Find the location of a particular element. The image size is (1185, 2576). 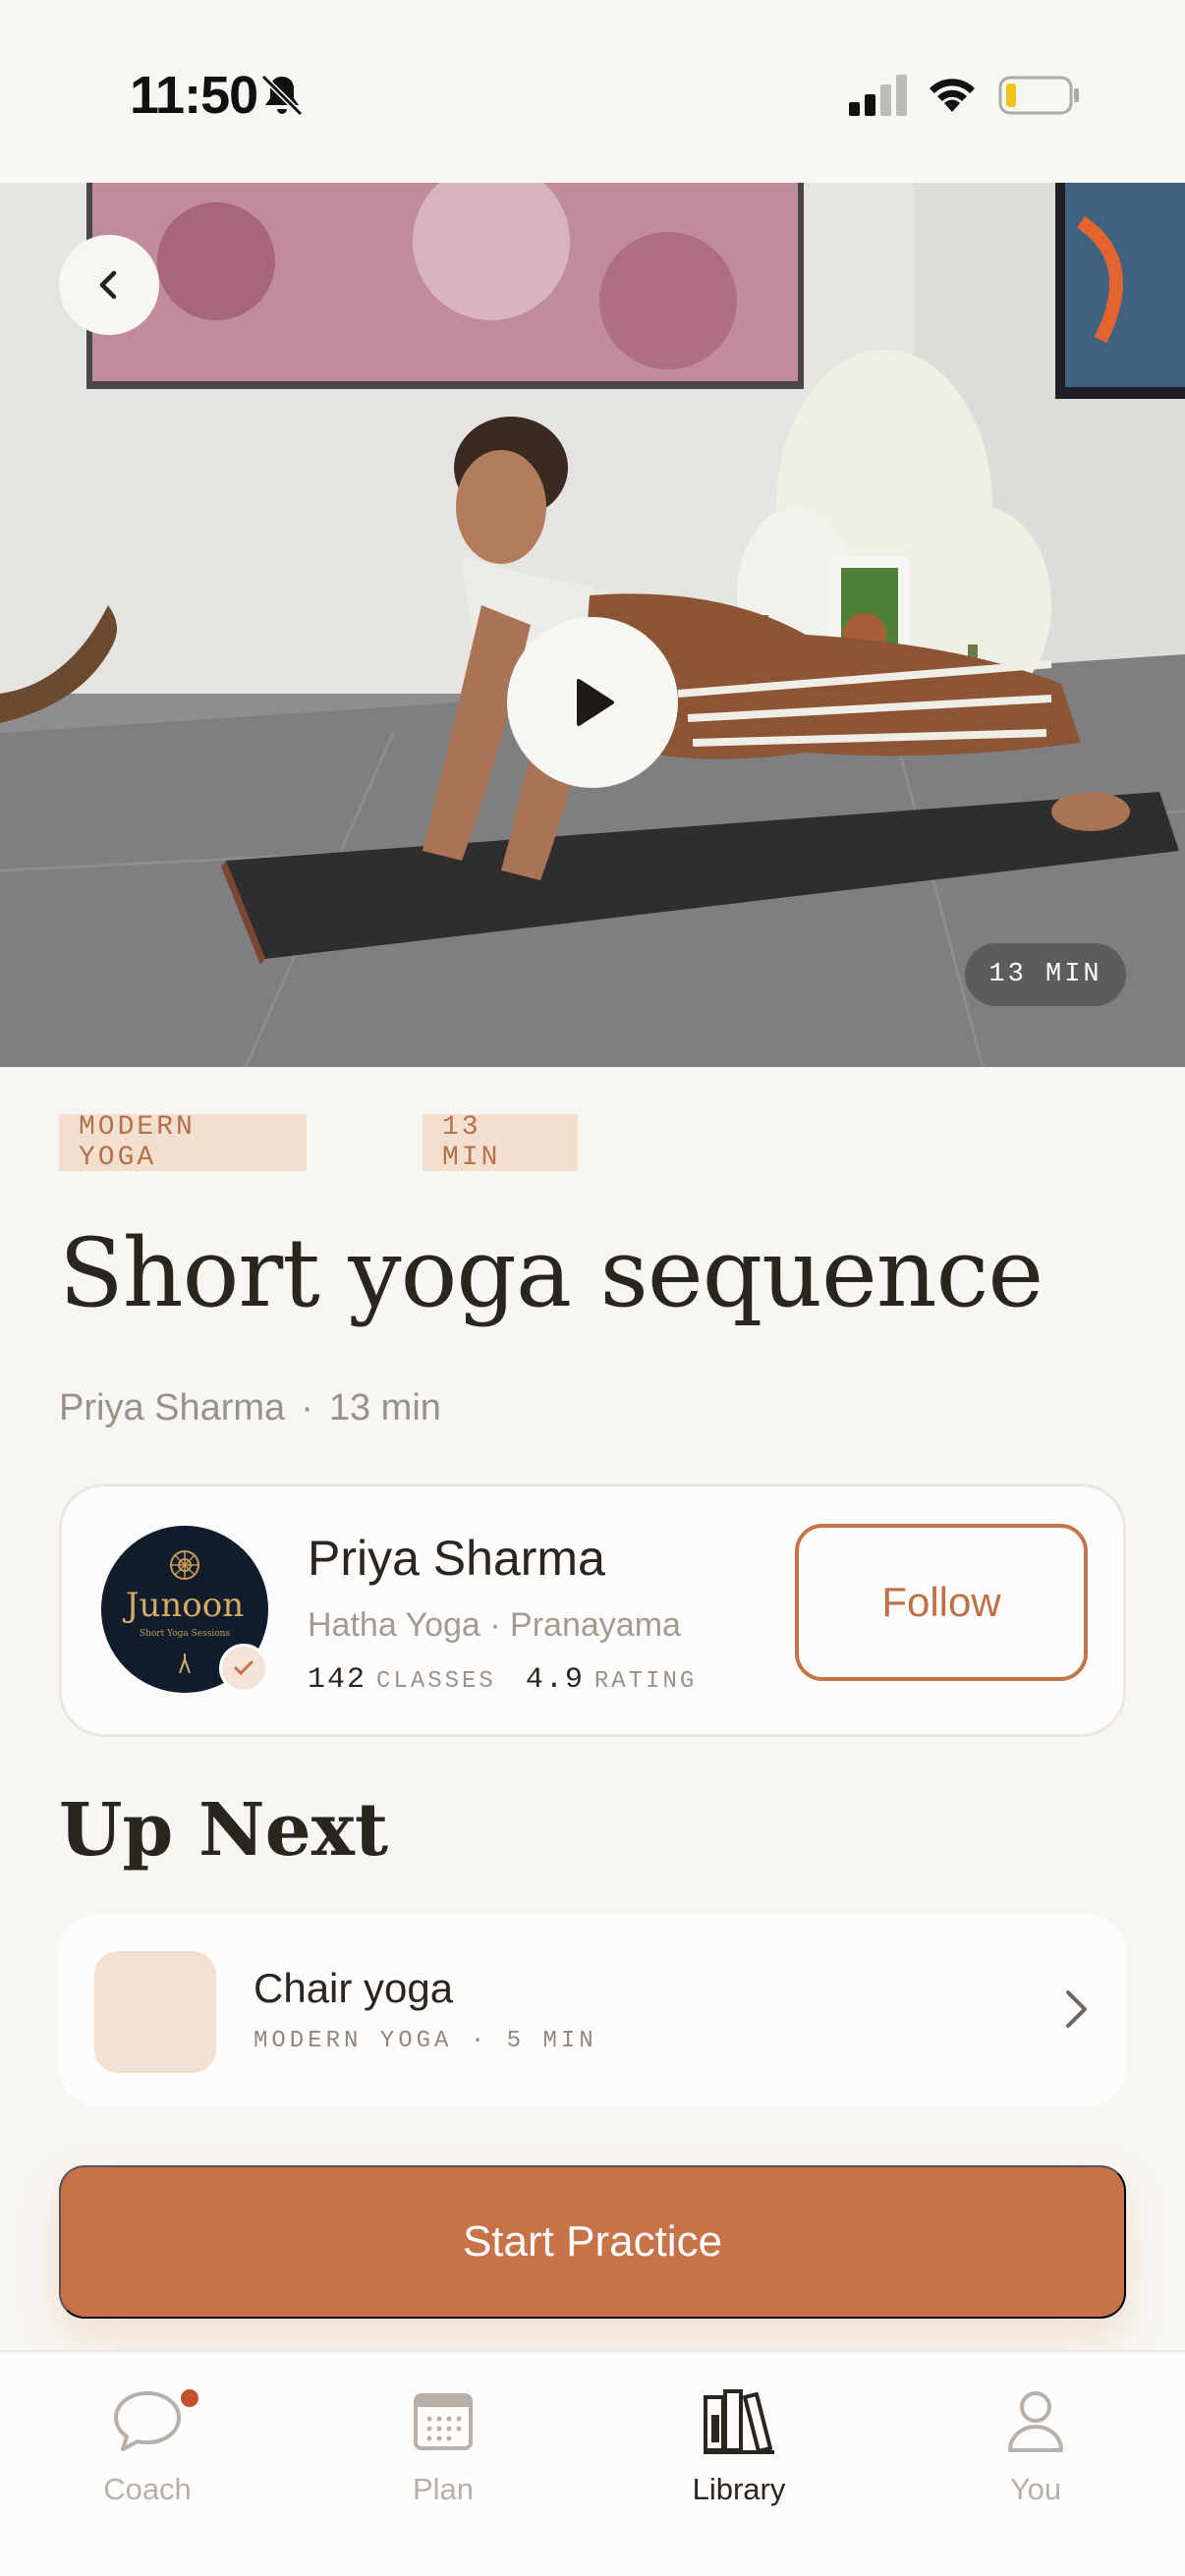

instructor-stats: 142 CLASSES 4.9 RATING is located at coordinates (517, 1680).